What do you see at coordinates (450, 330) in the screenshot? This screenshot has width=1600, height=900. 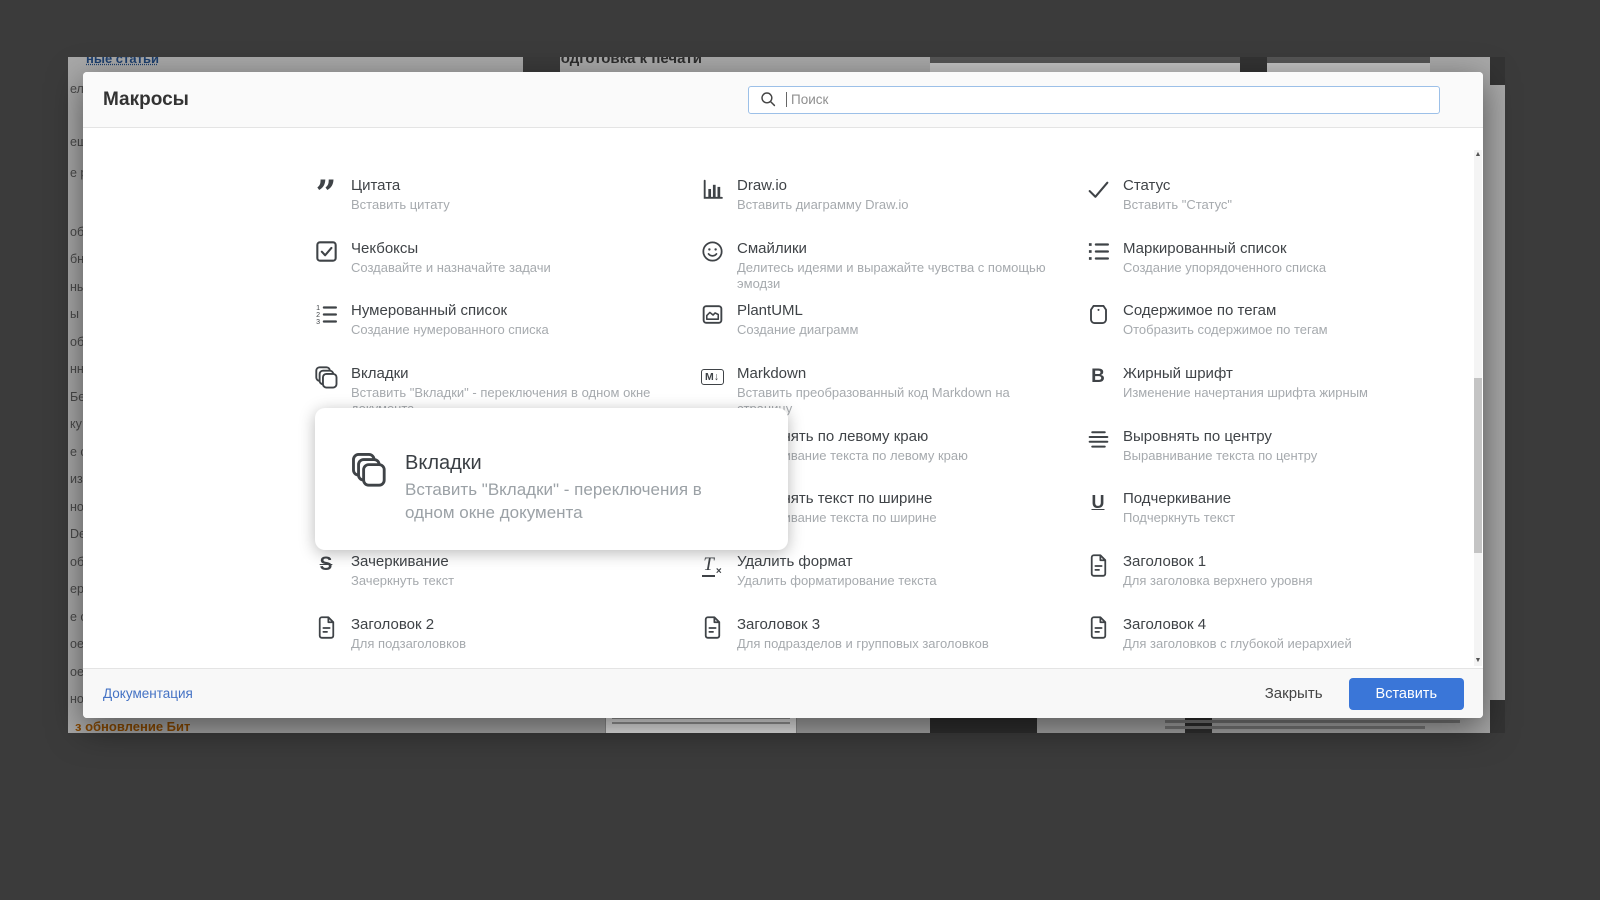 I see `macro-description: Создание нумерованного списка` at bounding box center [450, 330].